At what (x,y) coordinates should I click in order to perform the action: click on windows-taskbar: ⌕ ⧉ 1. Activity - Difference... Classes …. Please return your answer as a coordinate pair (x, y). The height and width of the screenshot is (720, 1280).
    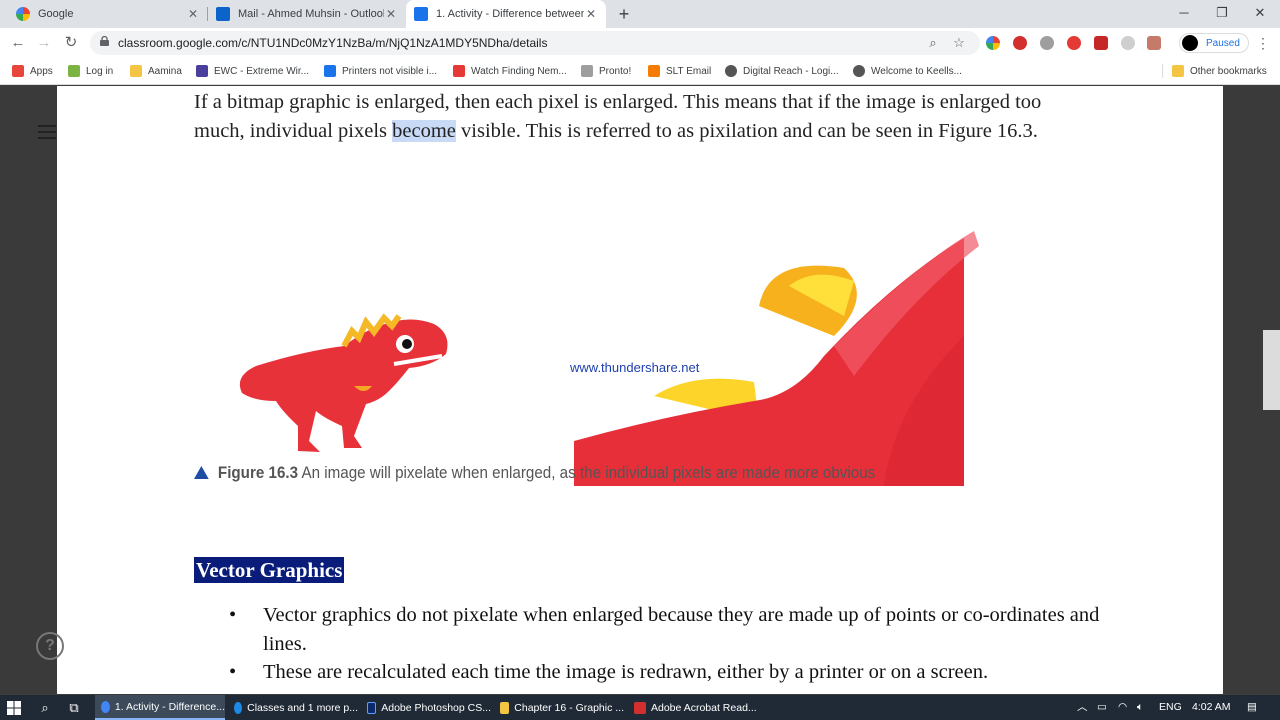
    Looking at the image, I should click on (640, 707).